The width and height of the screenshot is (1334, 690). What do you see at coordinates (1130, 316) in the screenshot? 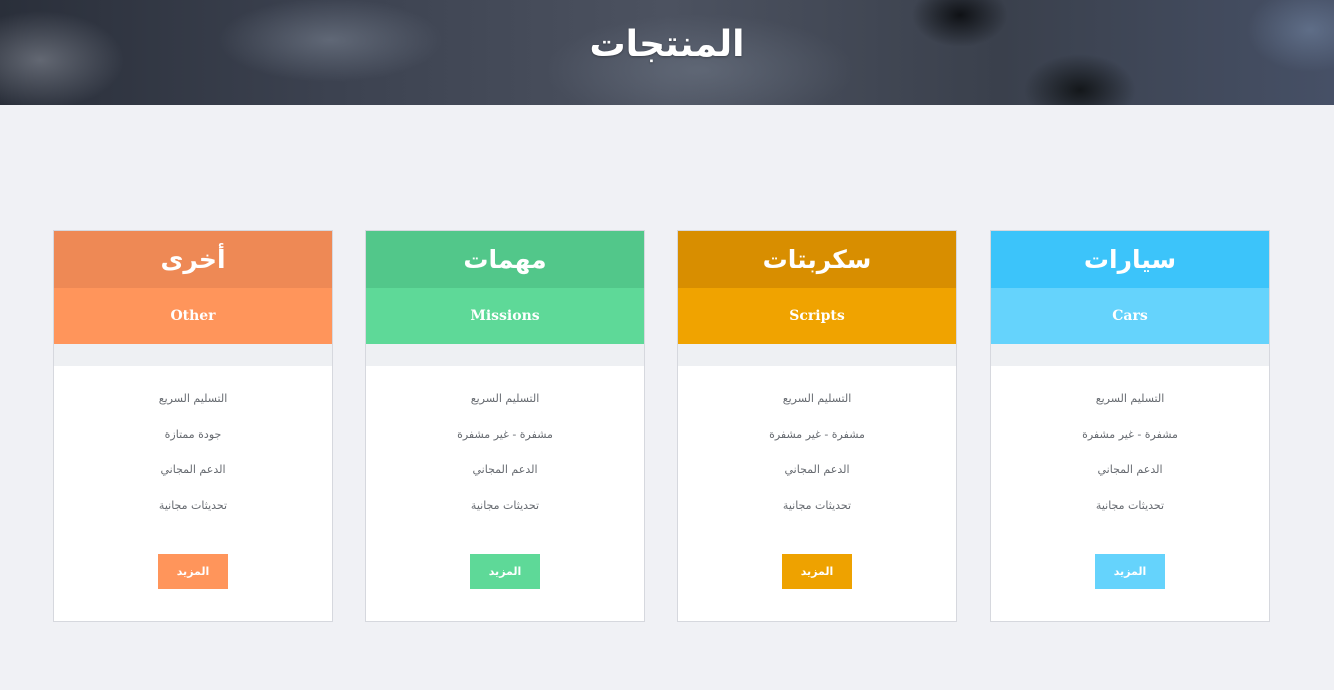
I see `card-subtitle: Cars` at bounding box center [1130, 316].